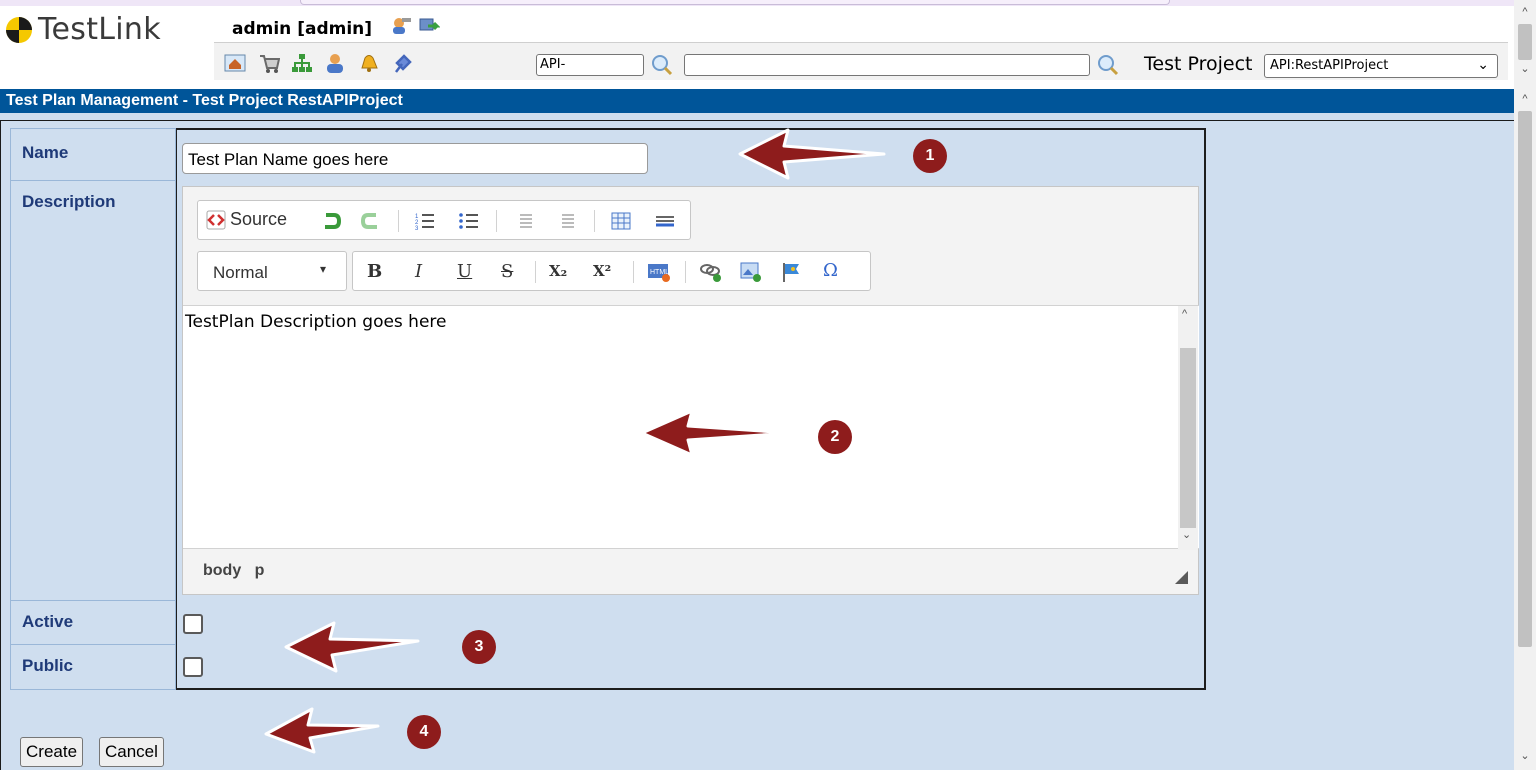 This screenshot has width=1536, height=770. I want to click on browser-top-strip, so click(768, 3).